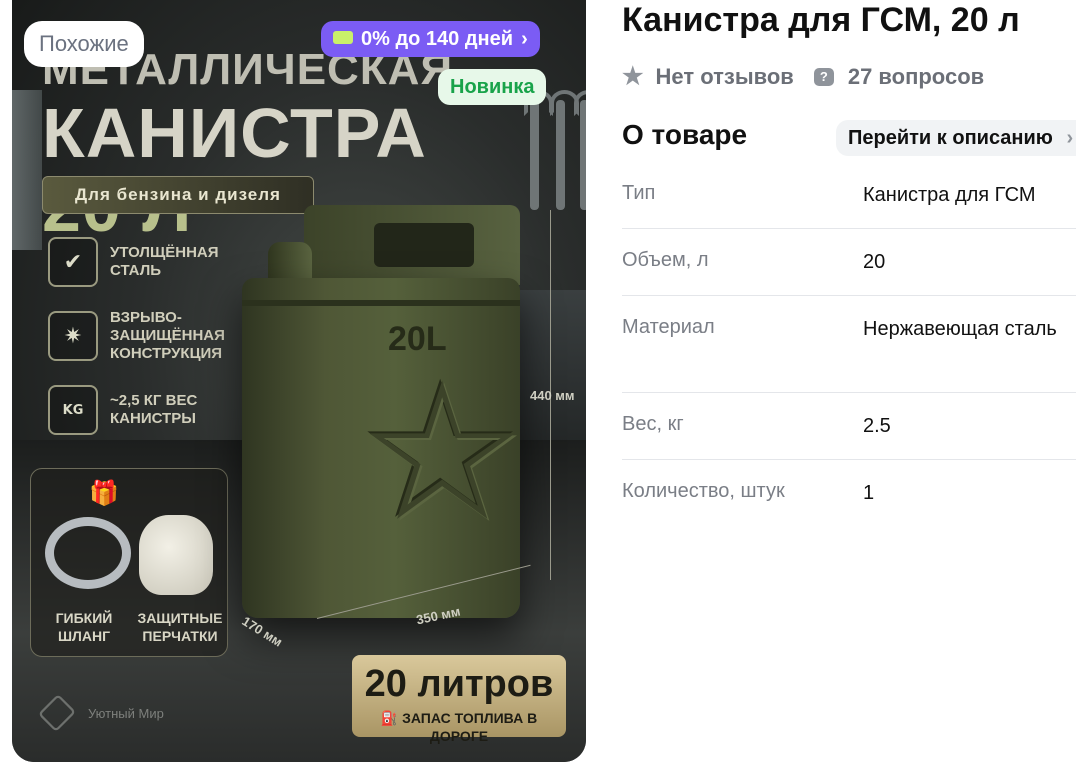  I want to click on brand-mark: Уютный Мир, so click(100, 713).